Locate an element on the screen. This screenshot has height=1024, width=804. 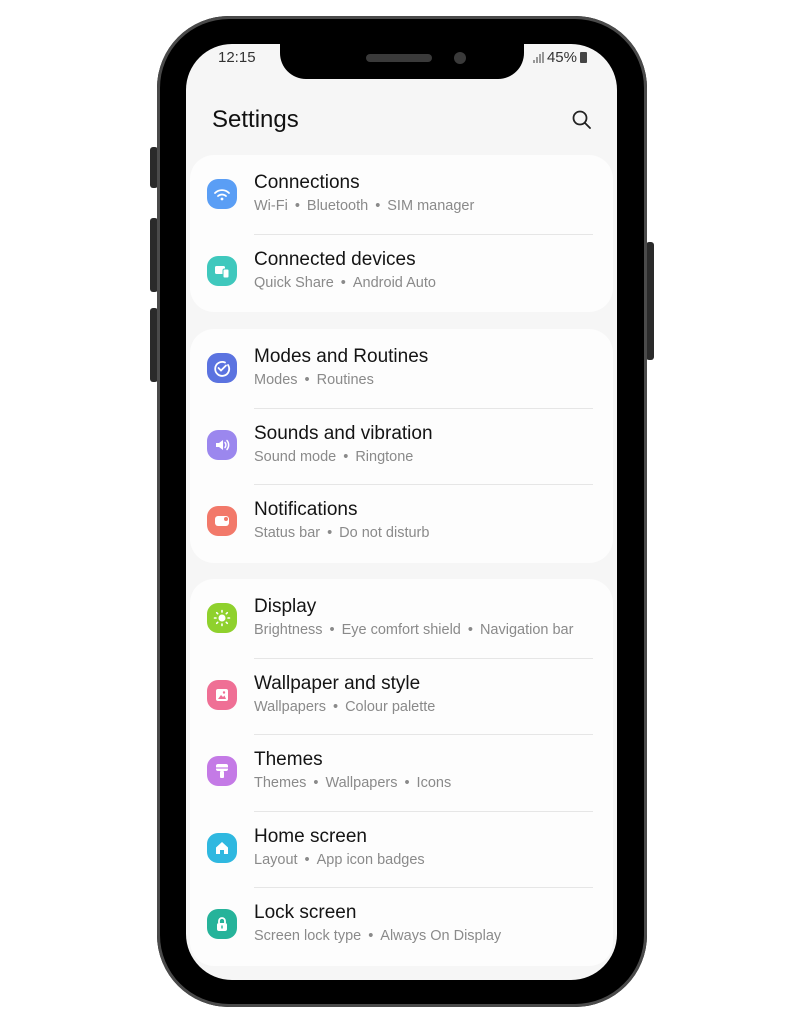
item-subtitle-part: Themes is located at coordinates (280, 783).